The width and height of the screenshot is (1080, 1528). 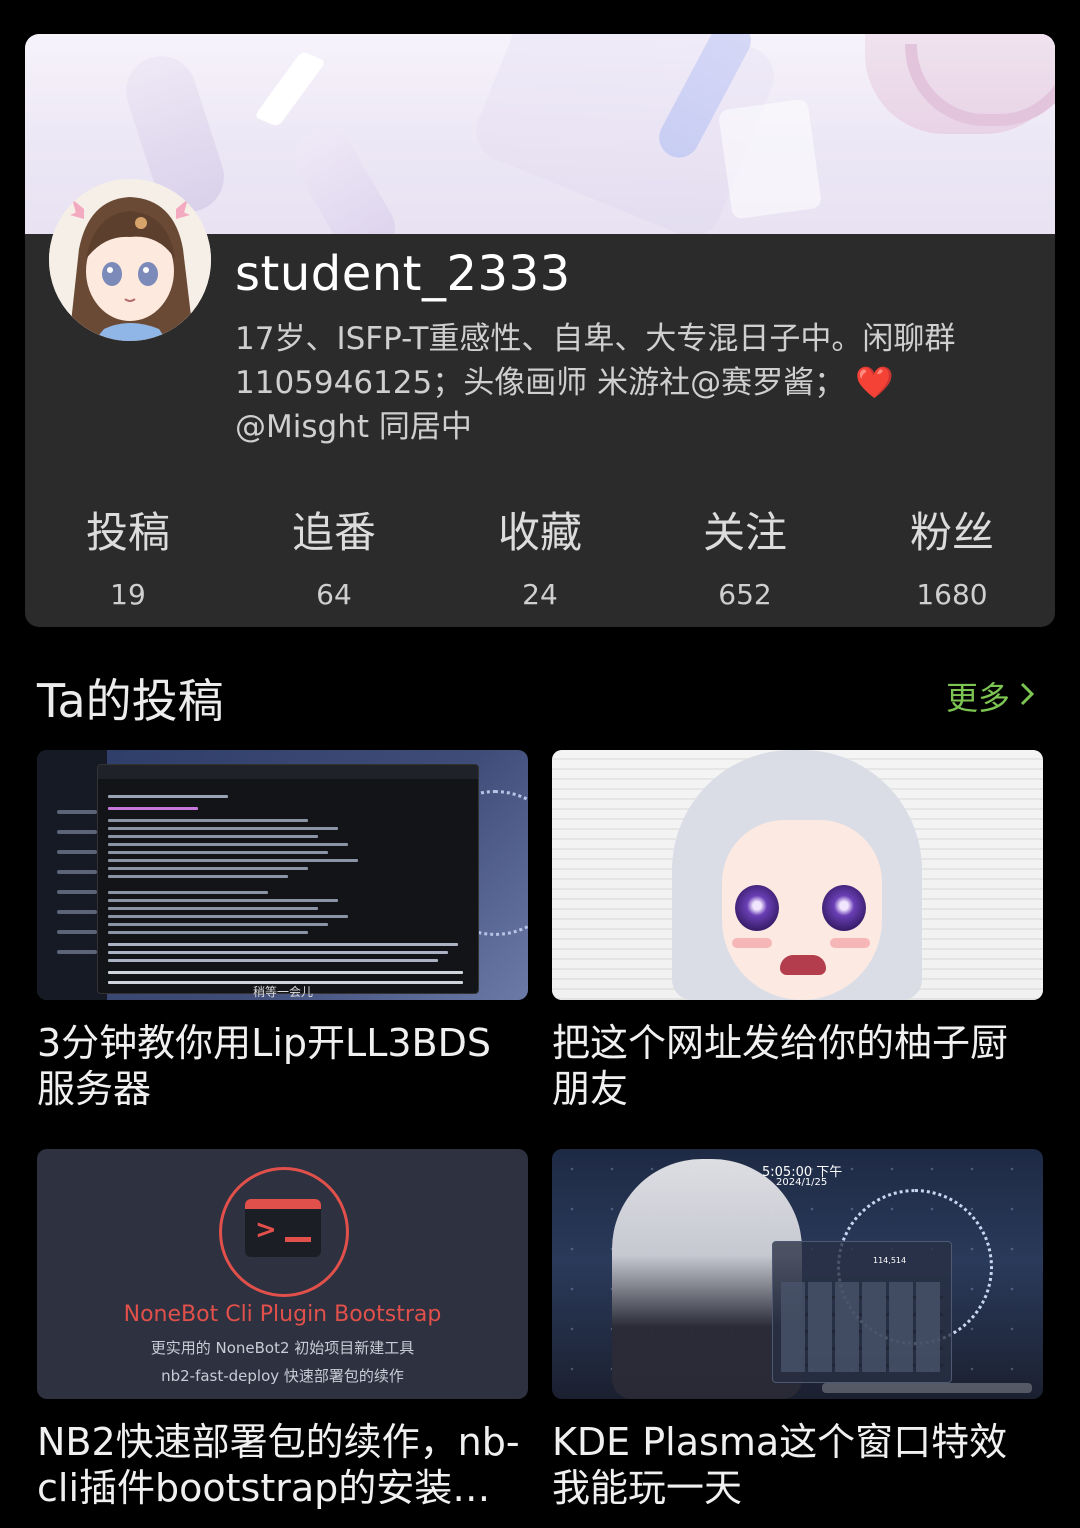 What do you see at coordinates (283, 992) in the screenshot?
I see `thumbnail-caption: 稍等一会儿` at bounding box center [283, 992].